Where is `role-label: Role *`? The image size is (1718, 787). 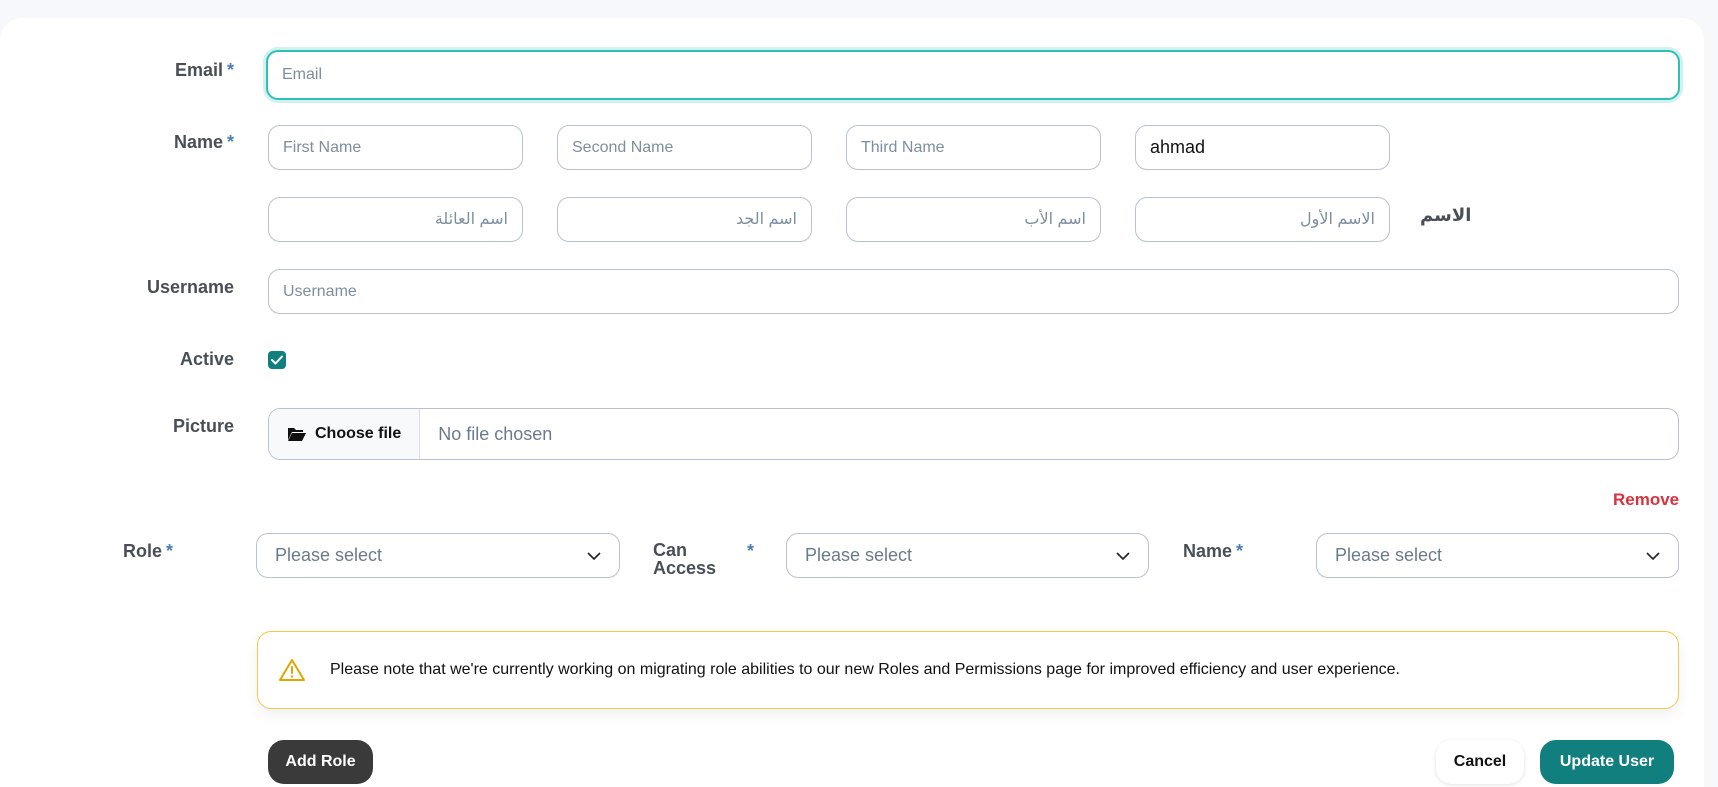 role-label: Role * is located at coordinates (148, 551).